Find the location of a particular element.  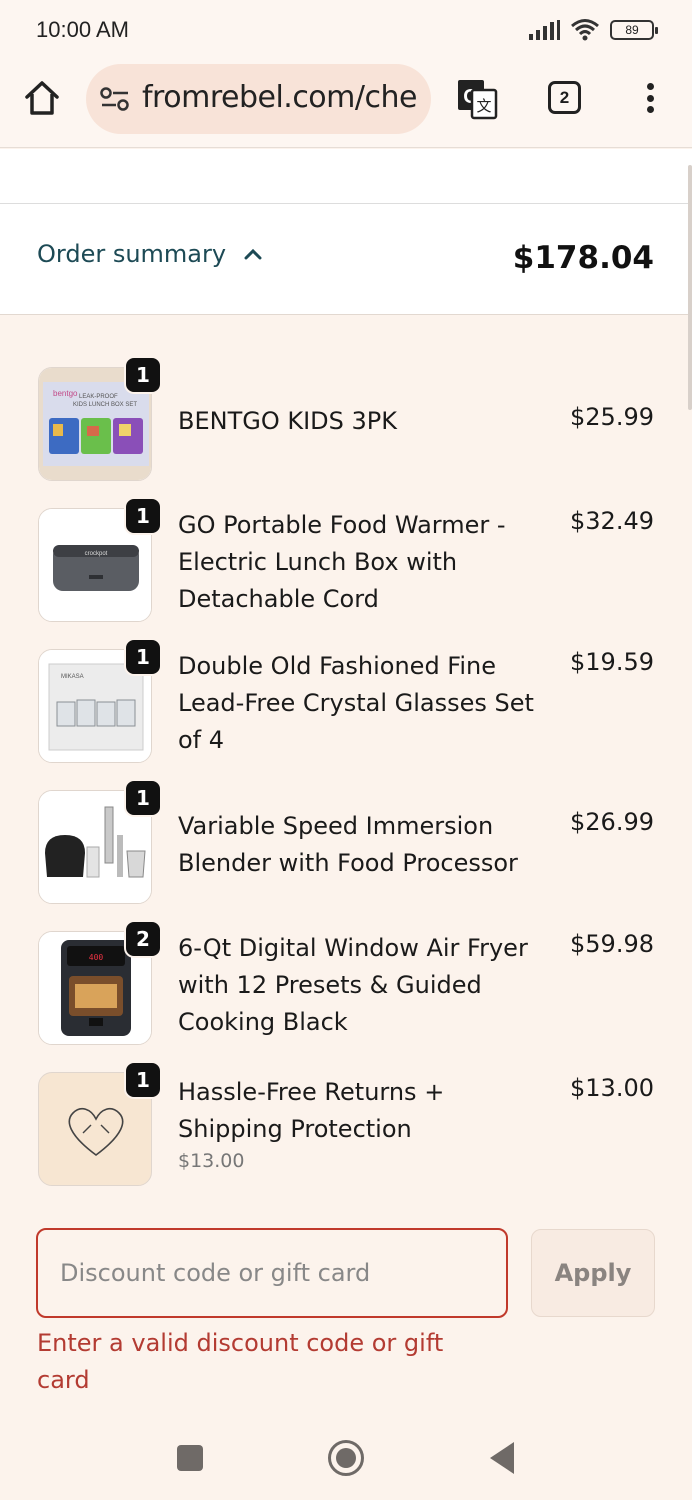

url-bar: fromrebel.com/che is located at coordinates (258, 99).